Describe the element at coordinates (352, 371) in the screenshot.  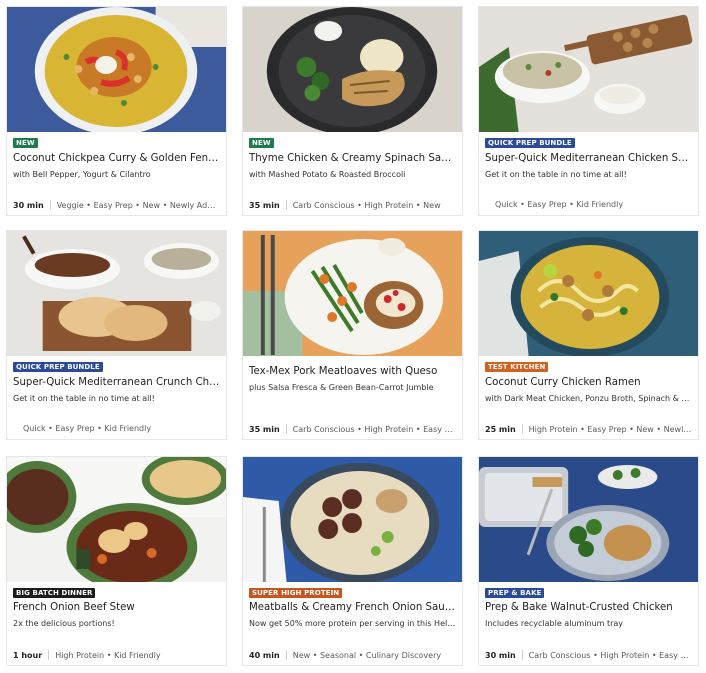
I see `recipe-title: Tex-Mex Pork Meatloaves with Queso` at that location.